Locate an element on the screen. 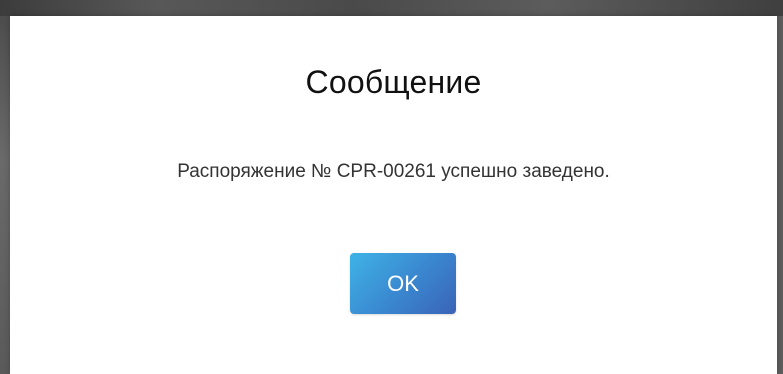 Image resolution: width=783 pixels, height=374 pixels. background-overlay-right is located at coordinates (780, 195).